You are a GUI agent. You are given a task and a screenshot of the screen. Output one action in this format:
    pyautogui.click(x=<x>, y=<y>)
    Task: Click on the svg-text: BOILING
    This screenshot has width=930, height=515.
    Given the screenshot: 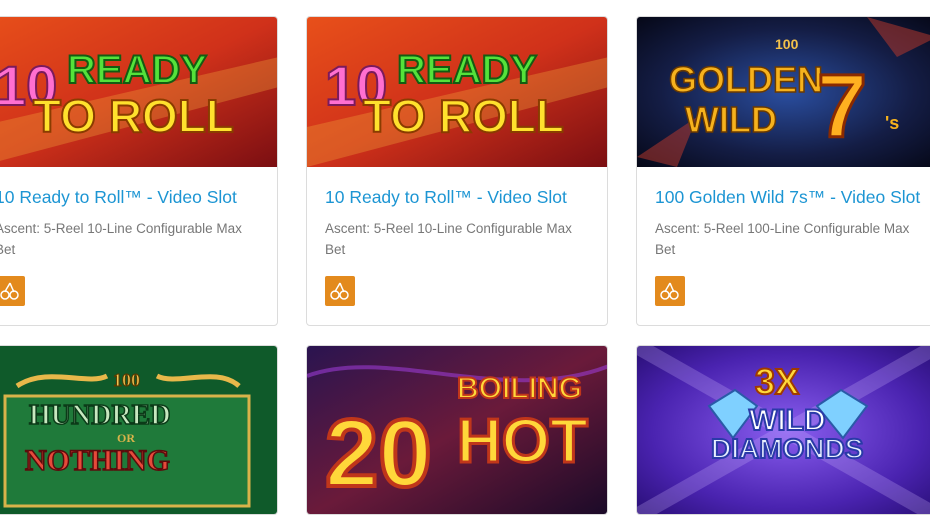 What is the action you would take?
    pyautogui.click(x=519, y=388)
    